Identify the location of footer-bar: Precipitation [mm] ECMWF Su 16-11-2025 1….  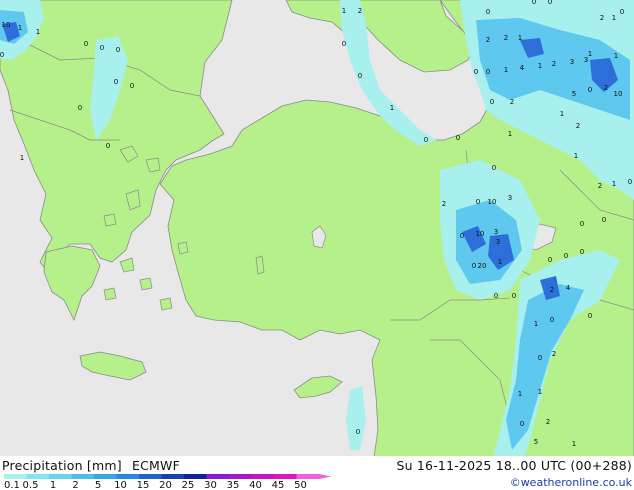
(317, 473).